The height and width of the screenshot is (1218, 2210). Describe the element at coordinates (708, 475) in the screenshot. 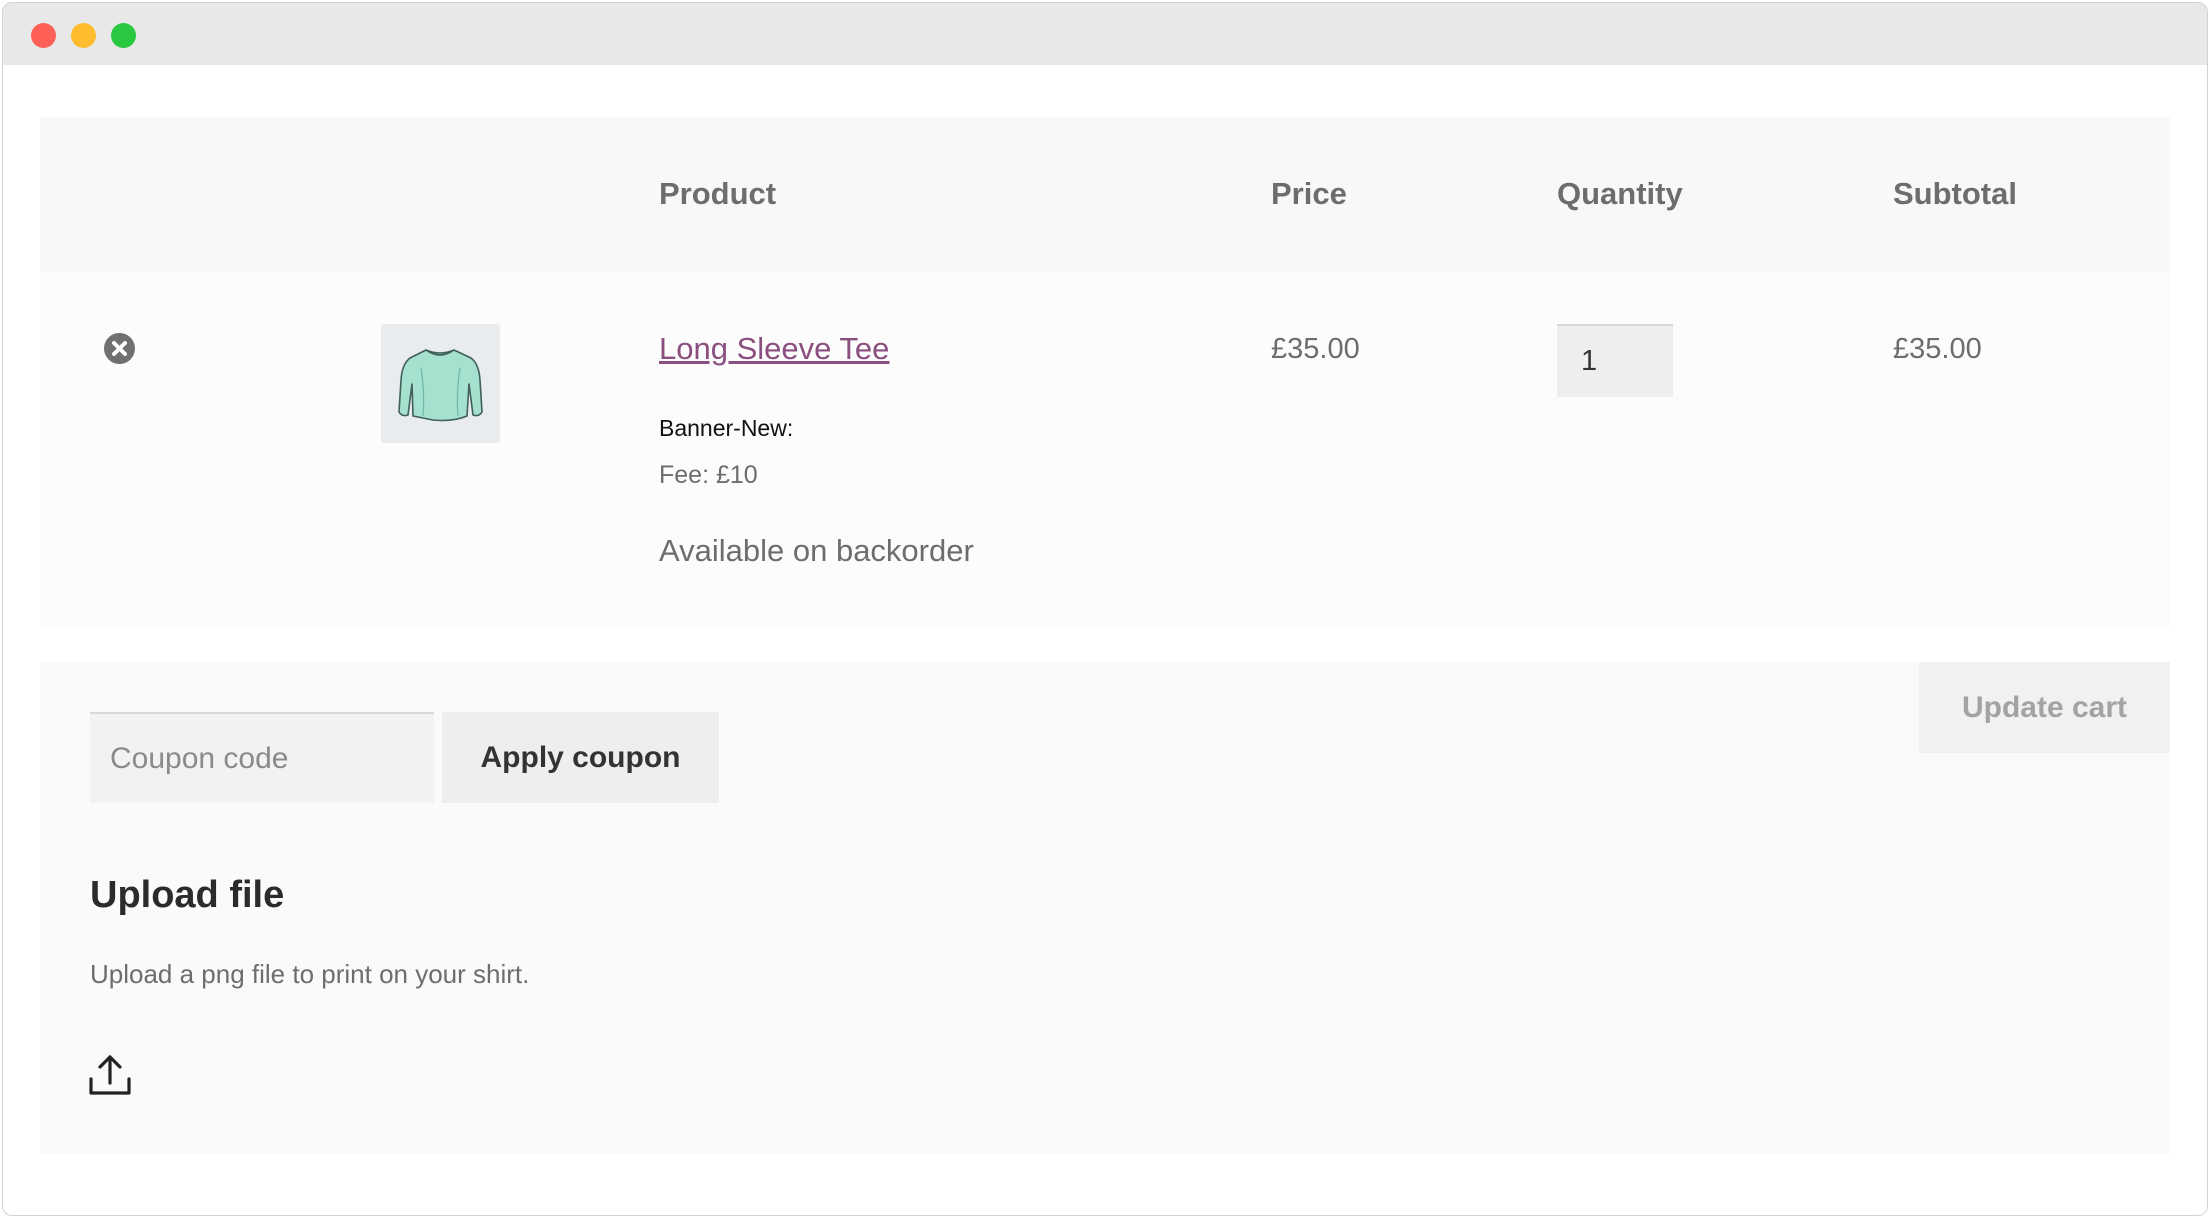

I see `product-meta-fee: Fee: £10` at that location.